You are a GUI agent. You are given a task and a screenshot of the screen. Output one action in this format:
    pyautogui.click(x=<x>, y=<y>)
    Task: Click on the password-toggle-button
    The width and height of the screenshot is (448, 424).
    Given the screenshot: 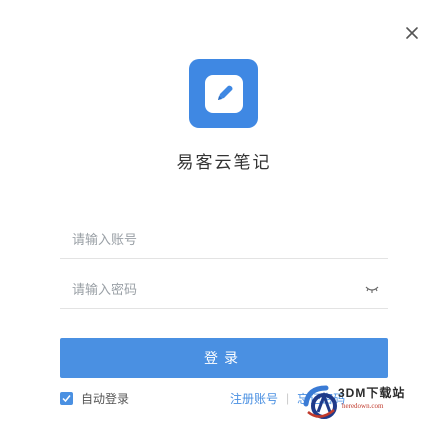 What is the action you would take?
    pyautogui.click(x=372, y=288)
    